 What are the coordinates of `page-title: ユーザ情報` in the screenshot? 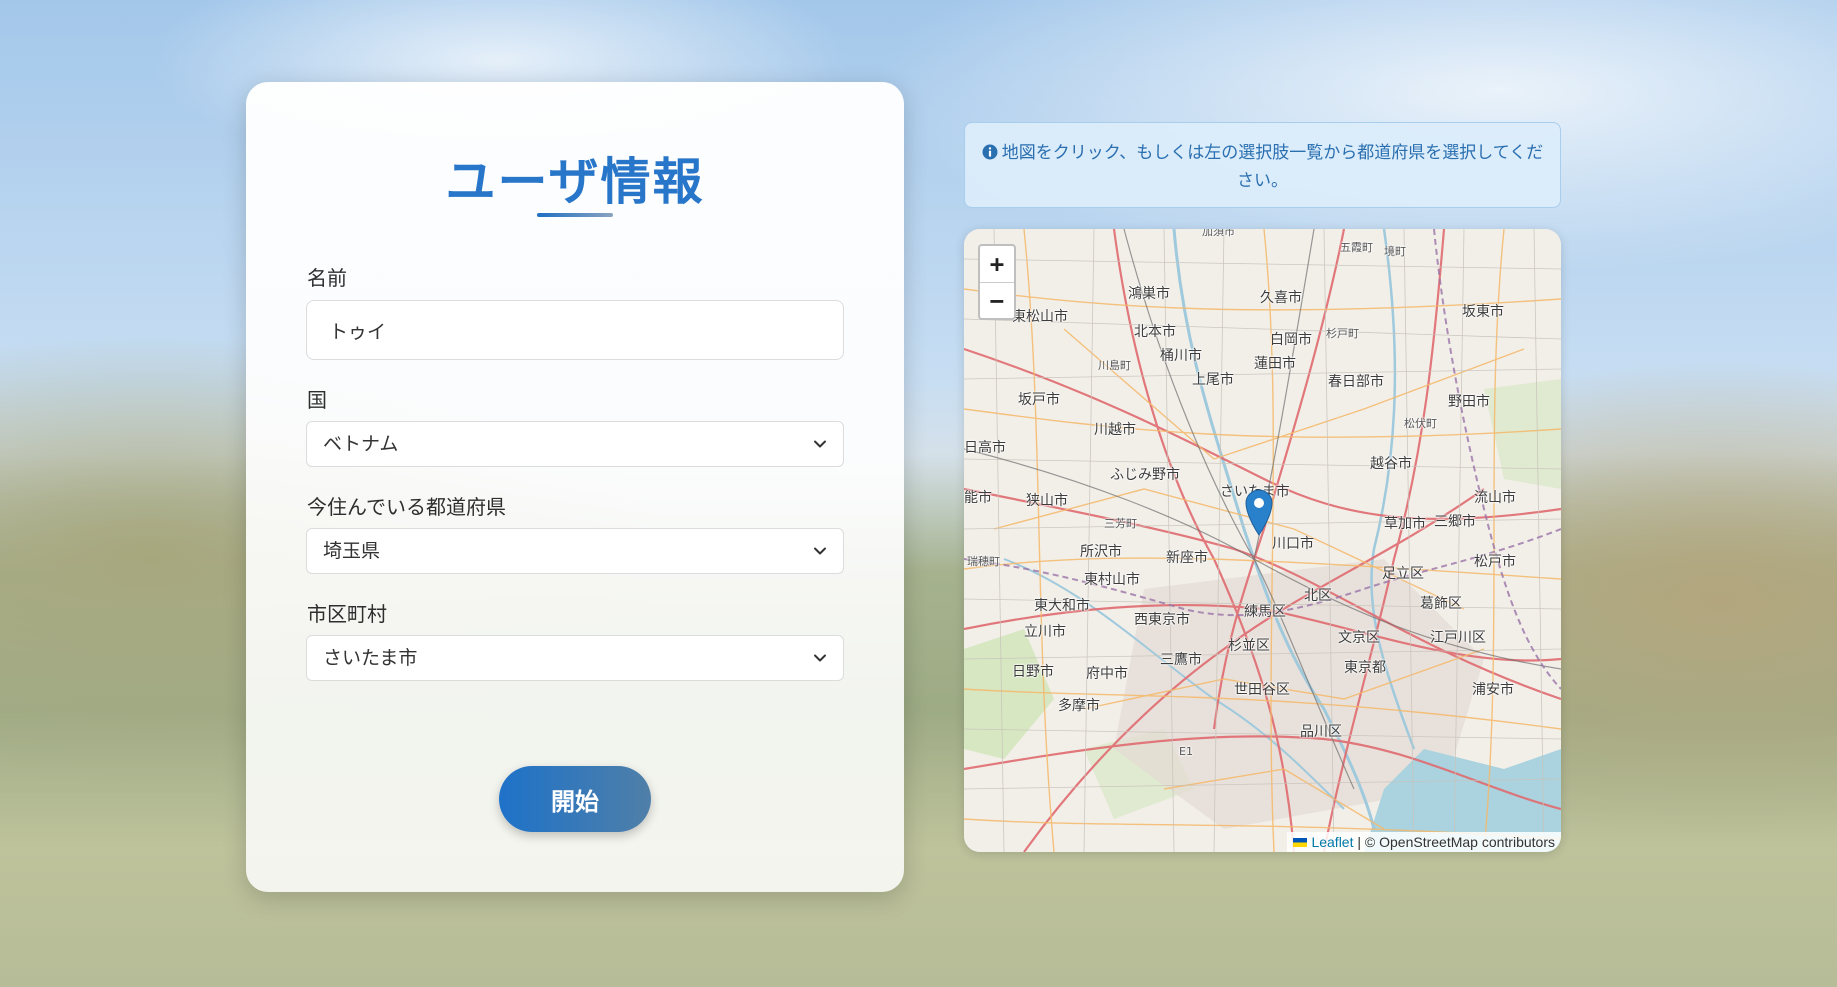 It's located at (575, 181).